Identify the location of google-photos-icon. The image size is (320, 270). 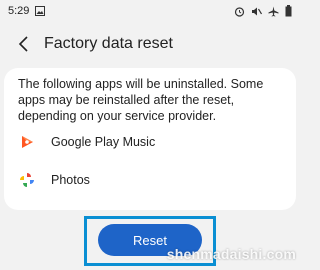
(27, 180).